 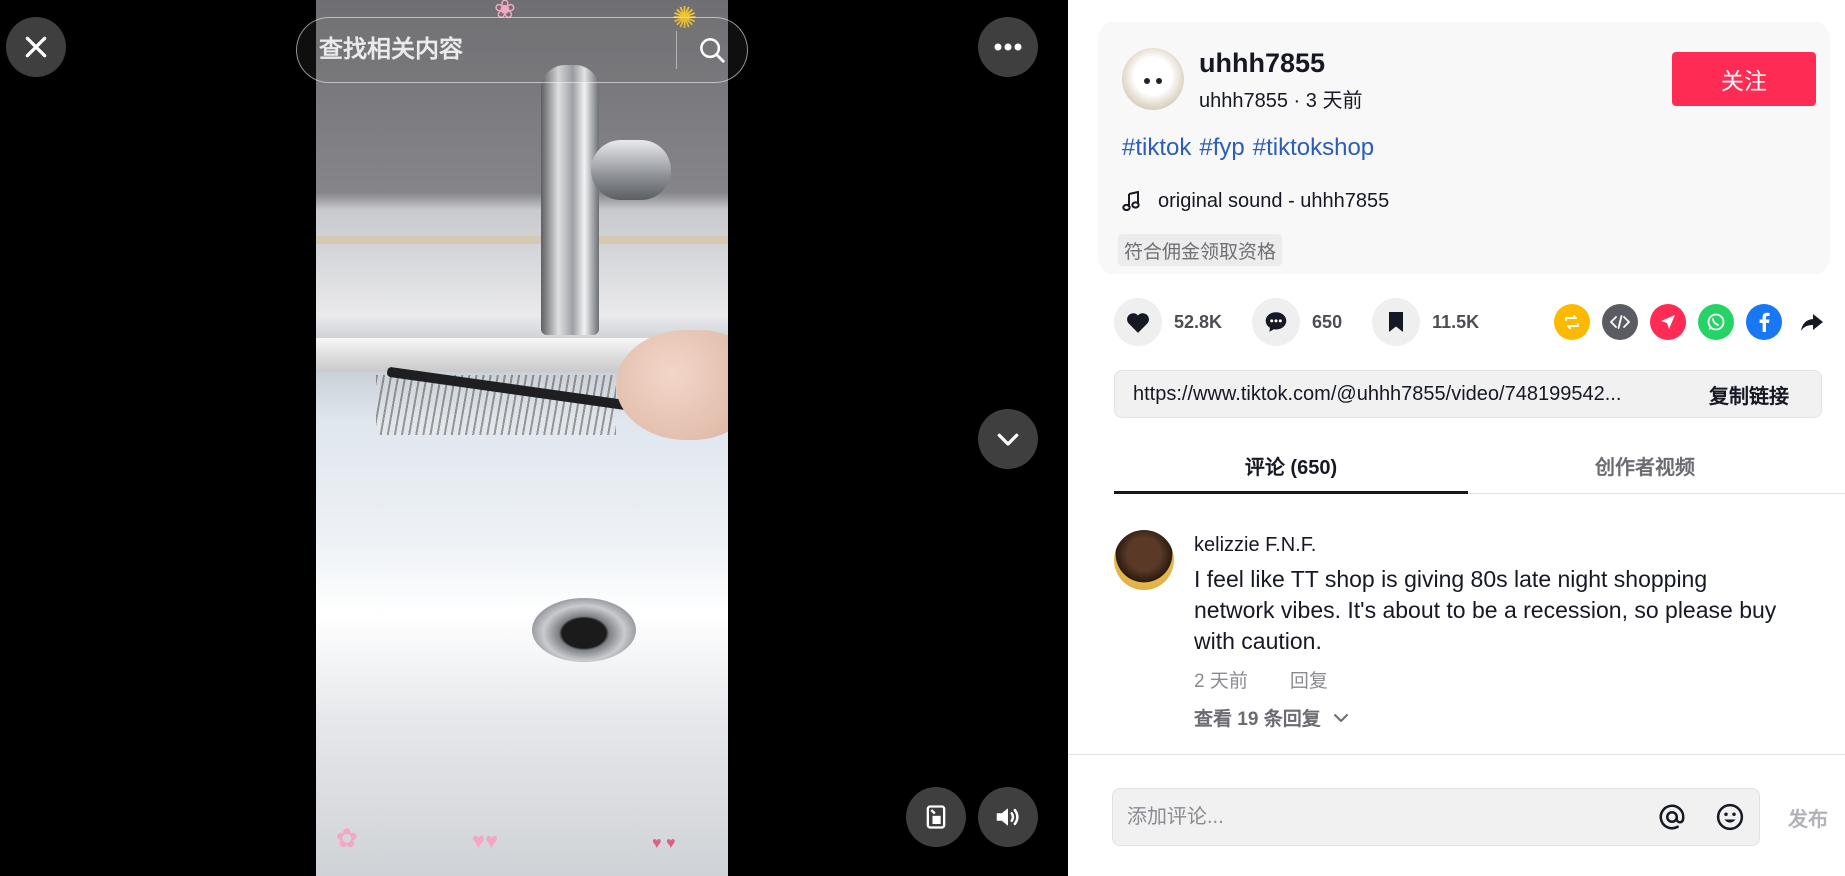 I want to click on floating-player-button, so click(x=936, y=817).